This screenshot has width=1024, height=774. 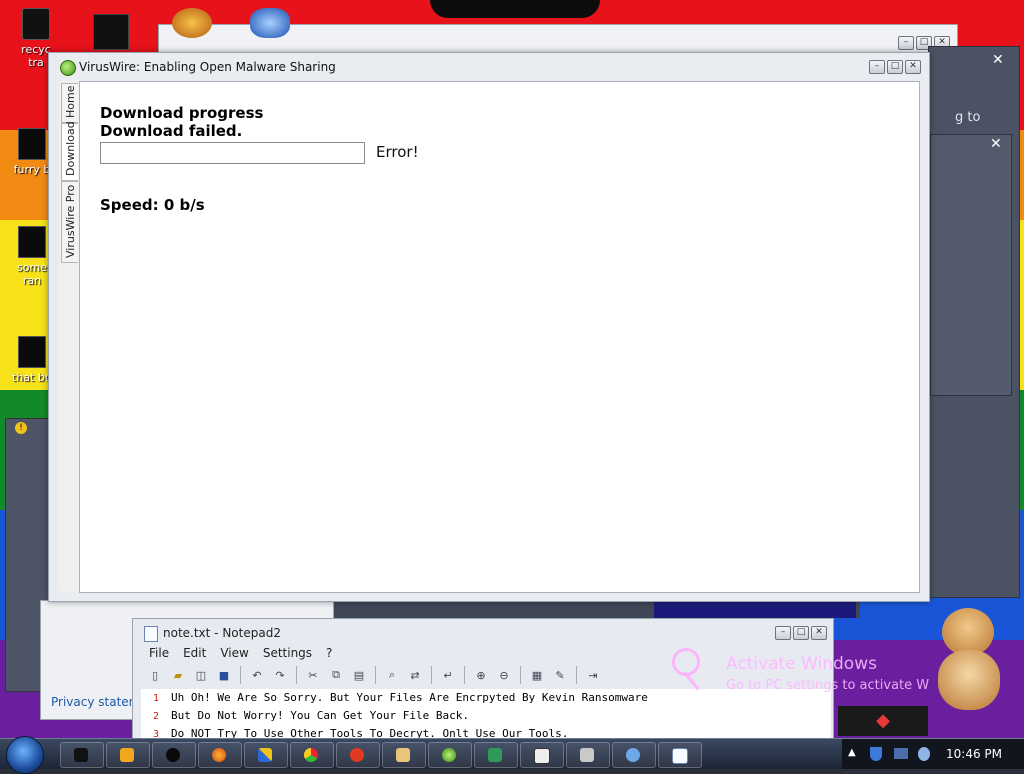 What do you see at coordinates (755, 609) in the screenshot?
I see `background-window-strip-blue` at bounding box center [755, 609].